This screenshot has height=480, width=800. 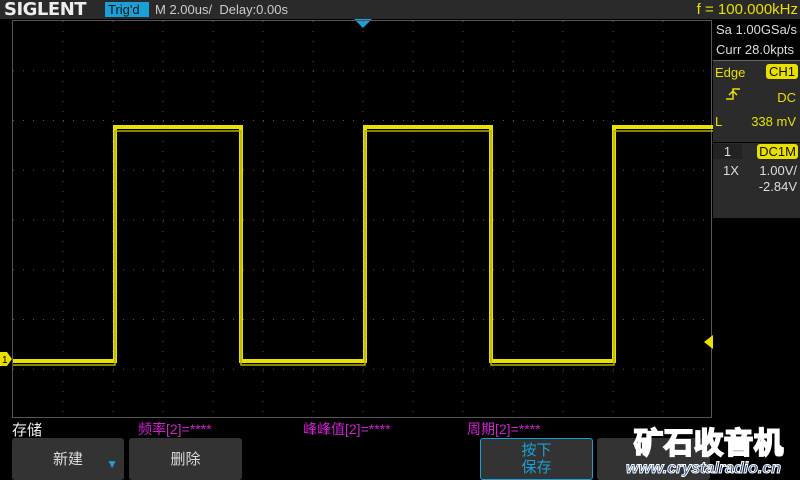 What do you see at coordinates (27, 430) in the screenshot?
I see `menu-title: 存储` at bounding box center [27, 430].